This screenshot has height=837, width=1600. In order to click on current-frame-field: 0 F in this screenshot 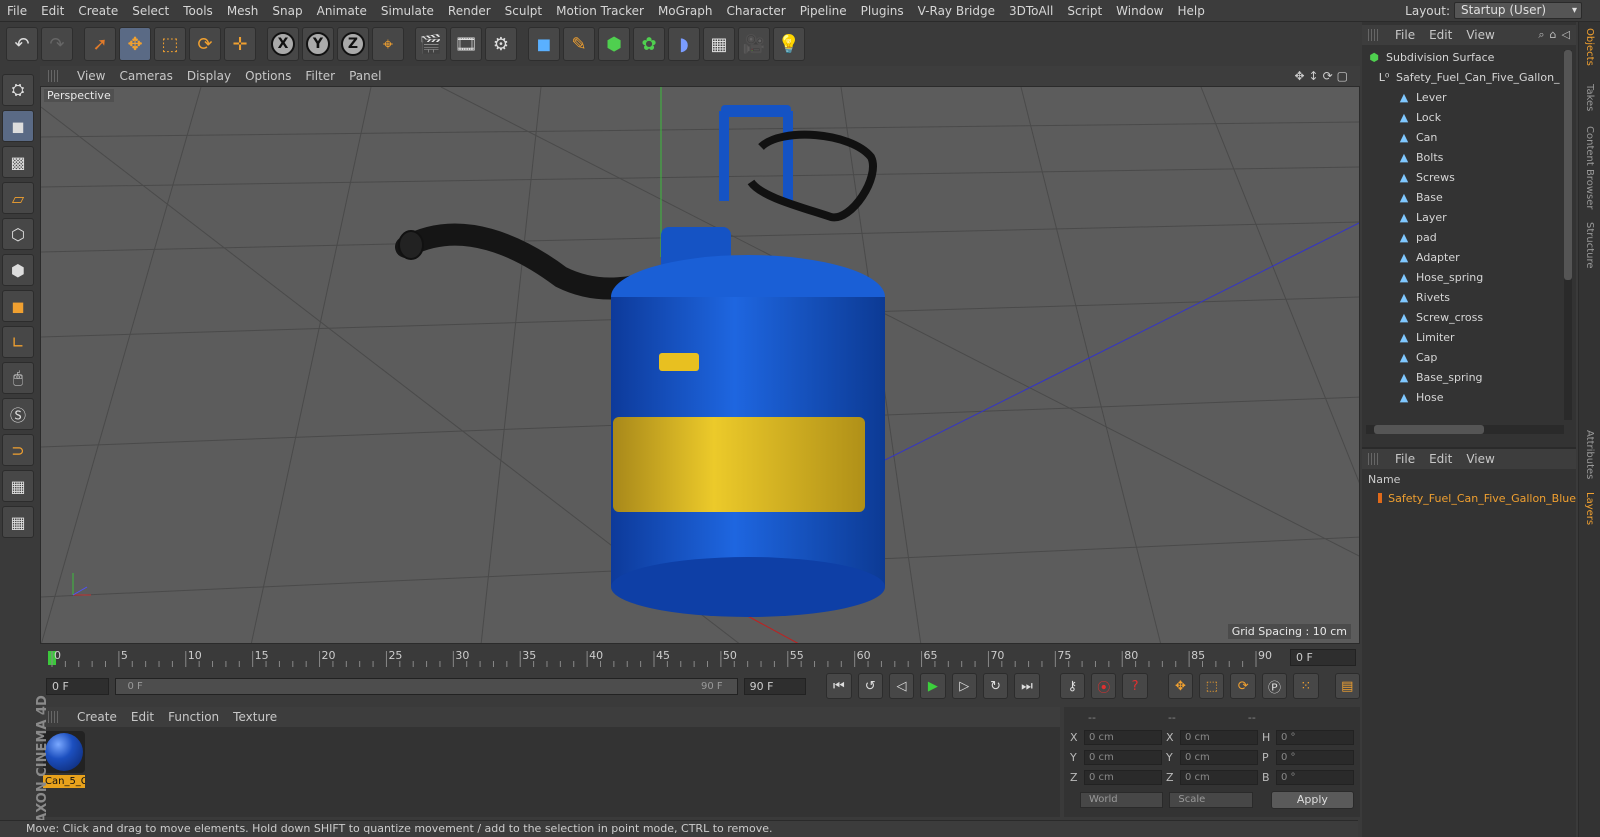, I will do `click(1323, 657)`.